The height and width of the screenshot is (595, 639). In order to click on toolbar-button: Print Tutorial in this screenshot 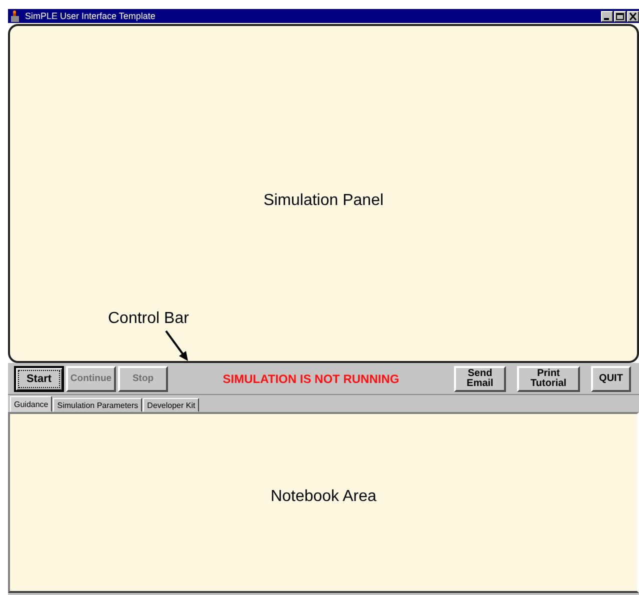, I will do `click(548, 379)`.